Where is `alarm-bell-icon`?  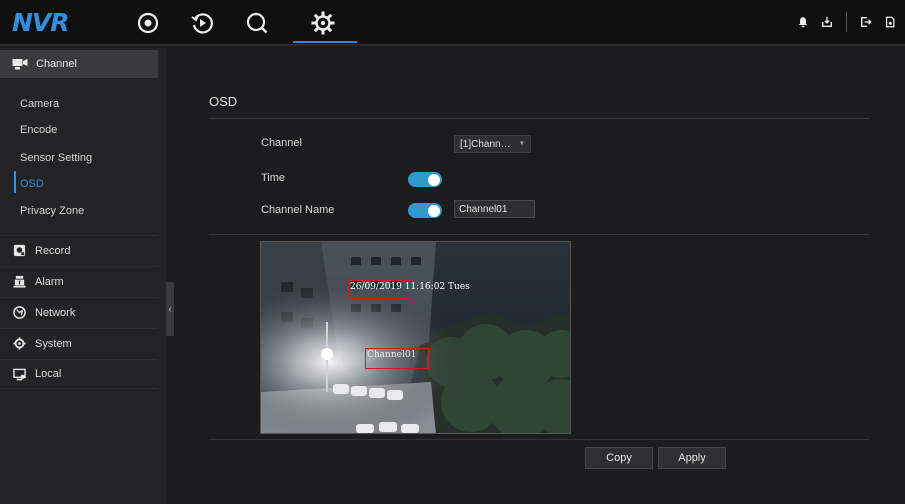
alarm-bell-icon is located at coordinates (803, 22).